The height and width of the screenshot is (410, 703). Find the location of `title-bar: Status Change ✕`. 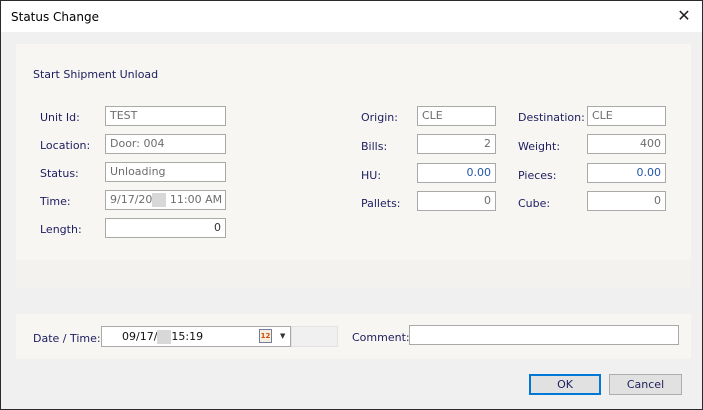

title-bar: Status Change ✕ is located at coordinates (351, 16).